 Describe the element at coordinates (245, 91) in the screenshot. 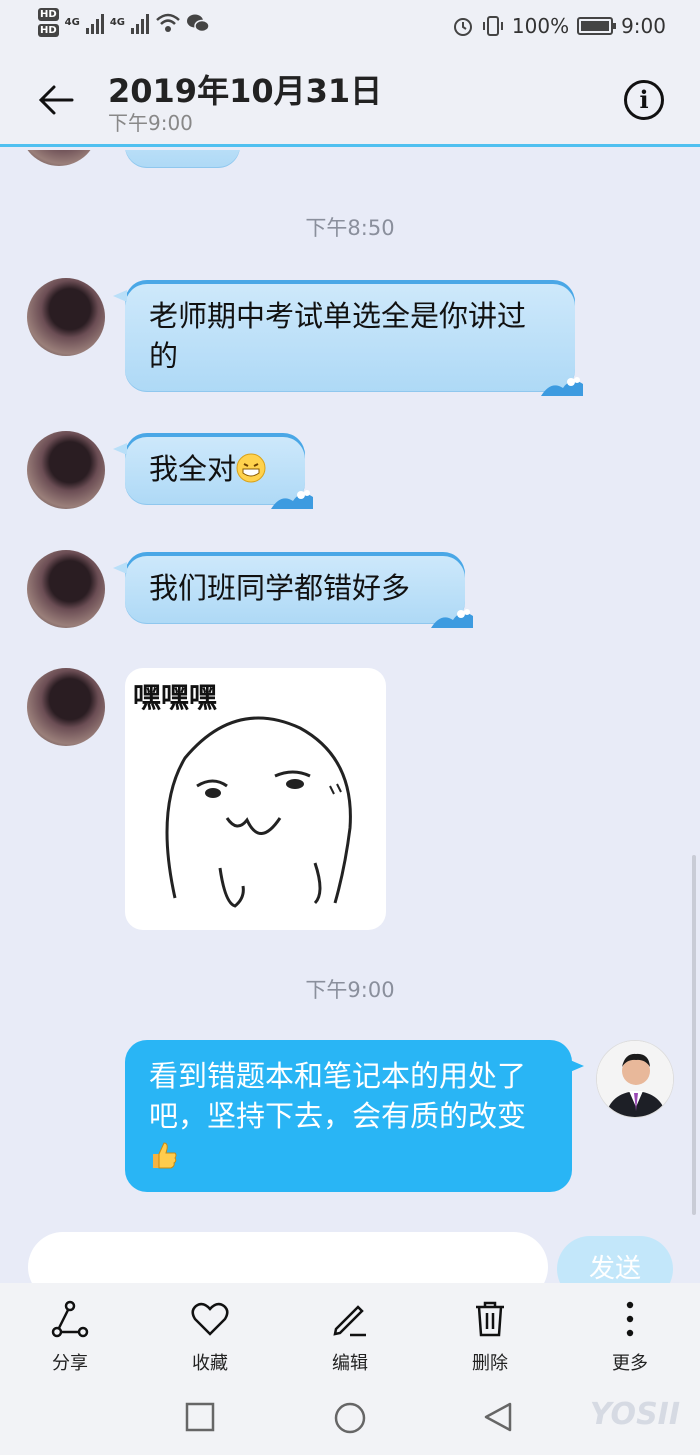

I see `page-title: 2019年10月31日` at that location.